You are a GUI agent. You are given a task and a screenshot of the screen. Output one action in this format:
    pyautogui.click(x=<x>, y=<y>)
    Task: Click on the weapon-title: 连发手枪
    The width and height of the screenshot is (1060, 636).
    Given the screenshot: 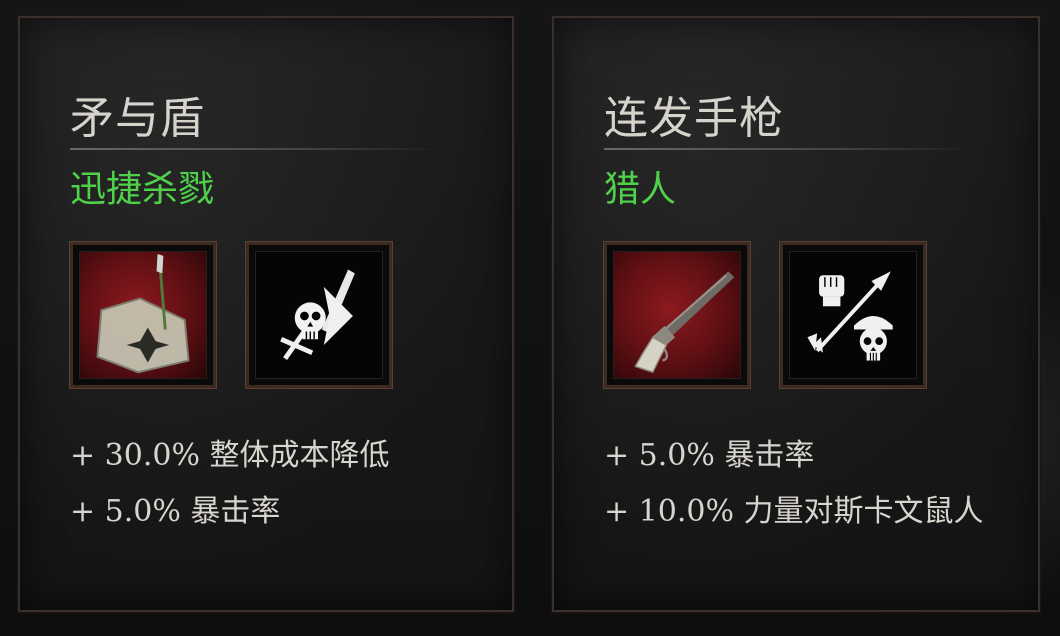 What is the action you would take?
    pyautogui.click(x=694, y=118)
    